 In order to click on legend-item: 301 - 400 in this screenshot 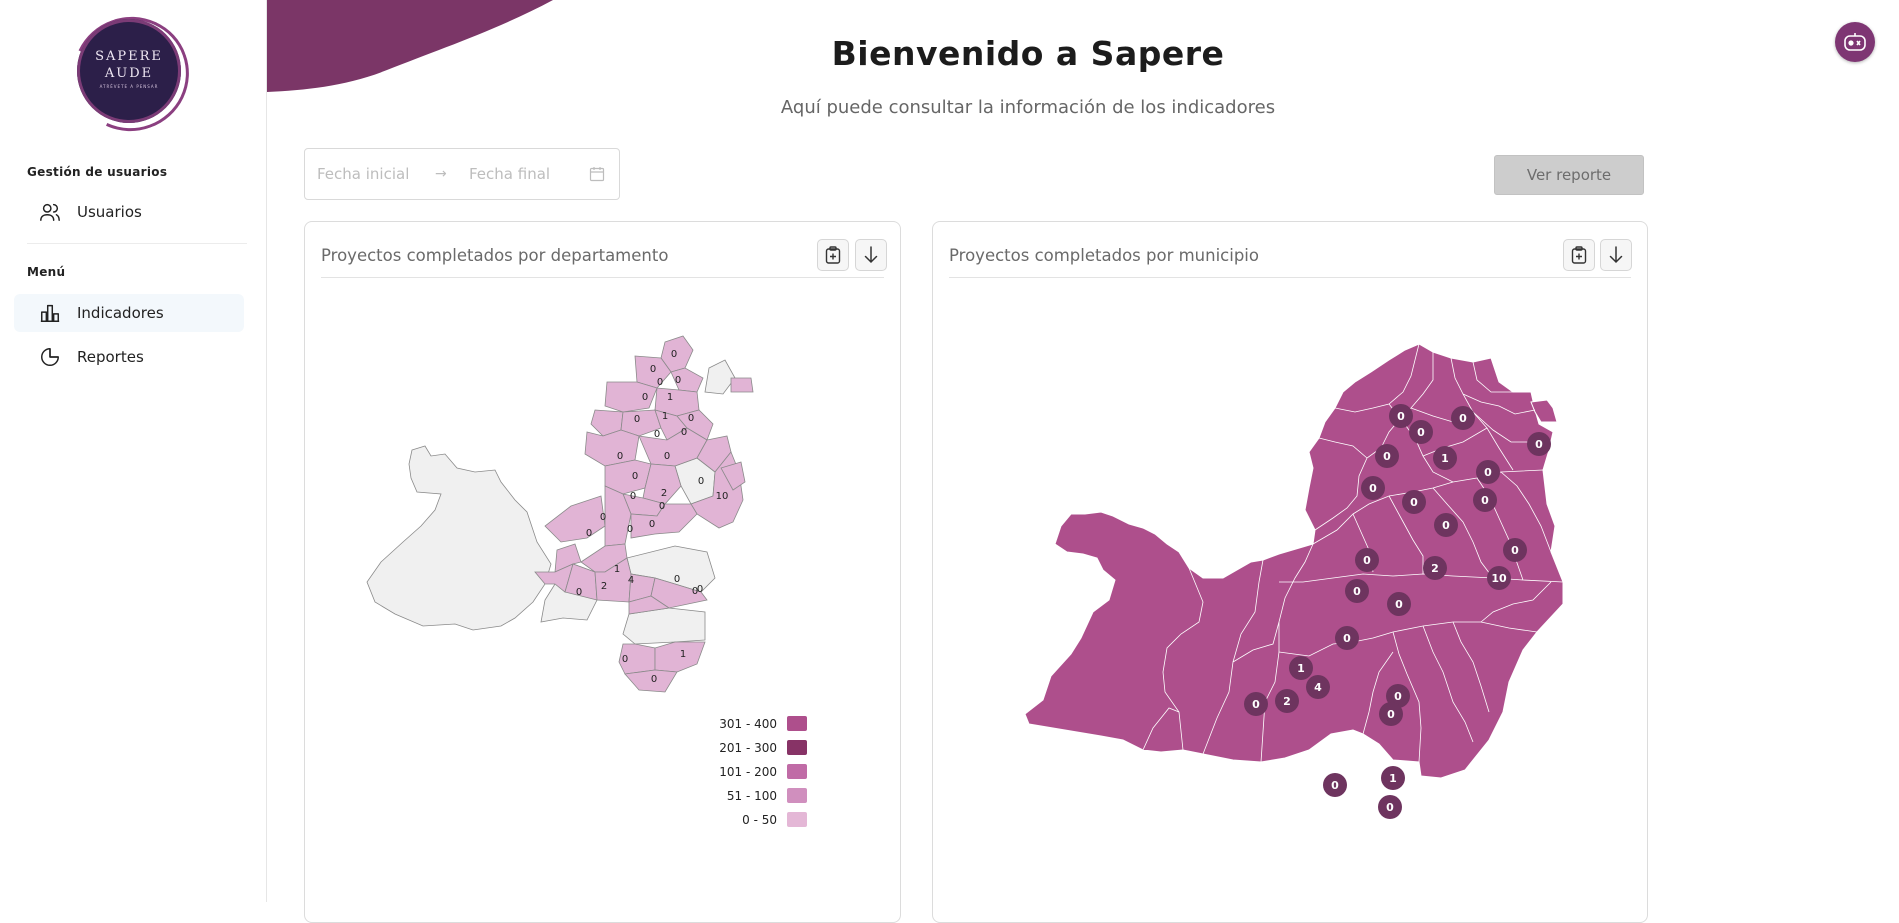, I will do `click(762, 723)`.